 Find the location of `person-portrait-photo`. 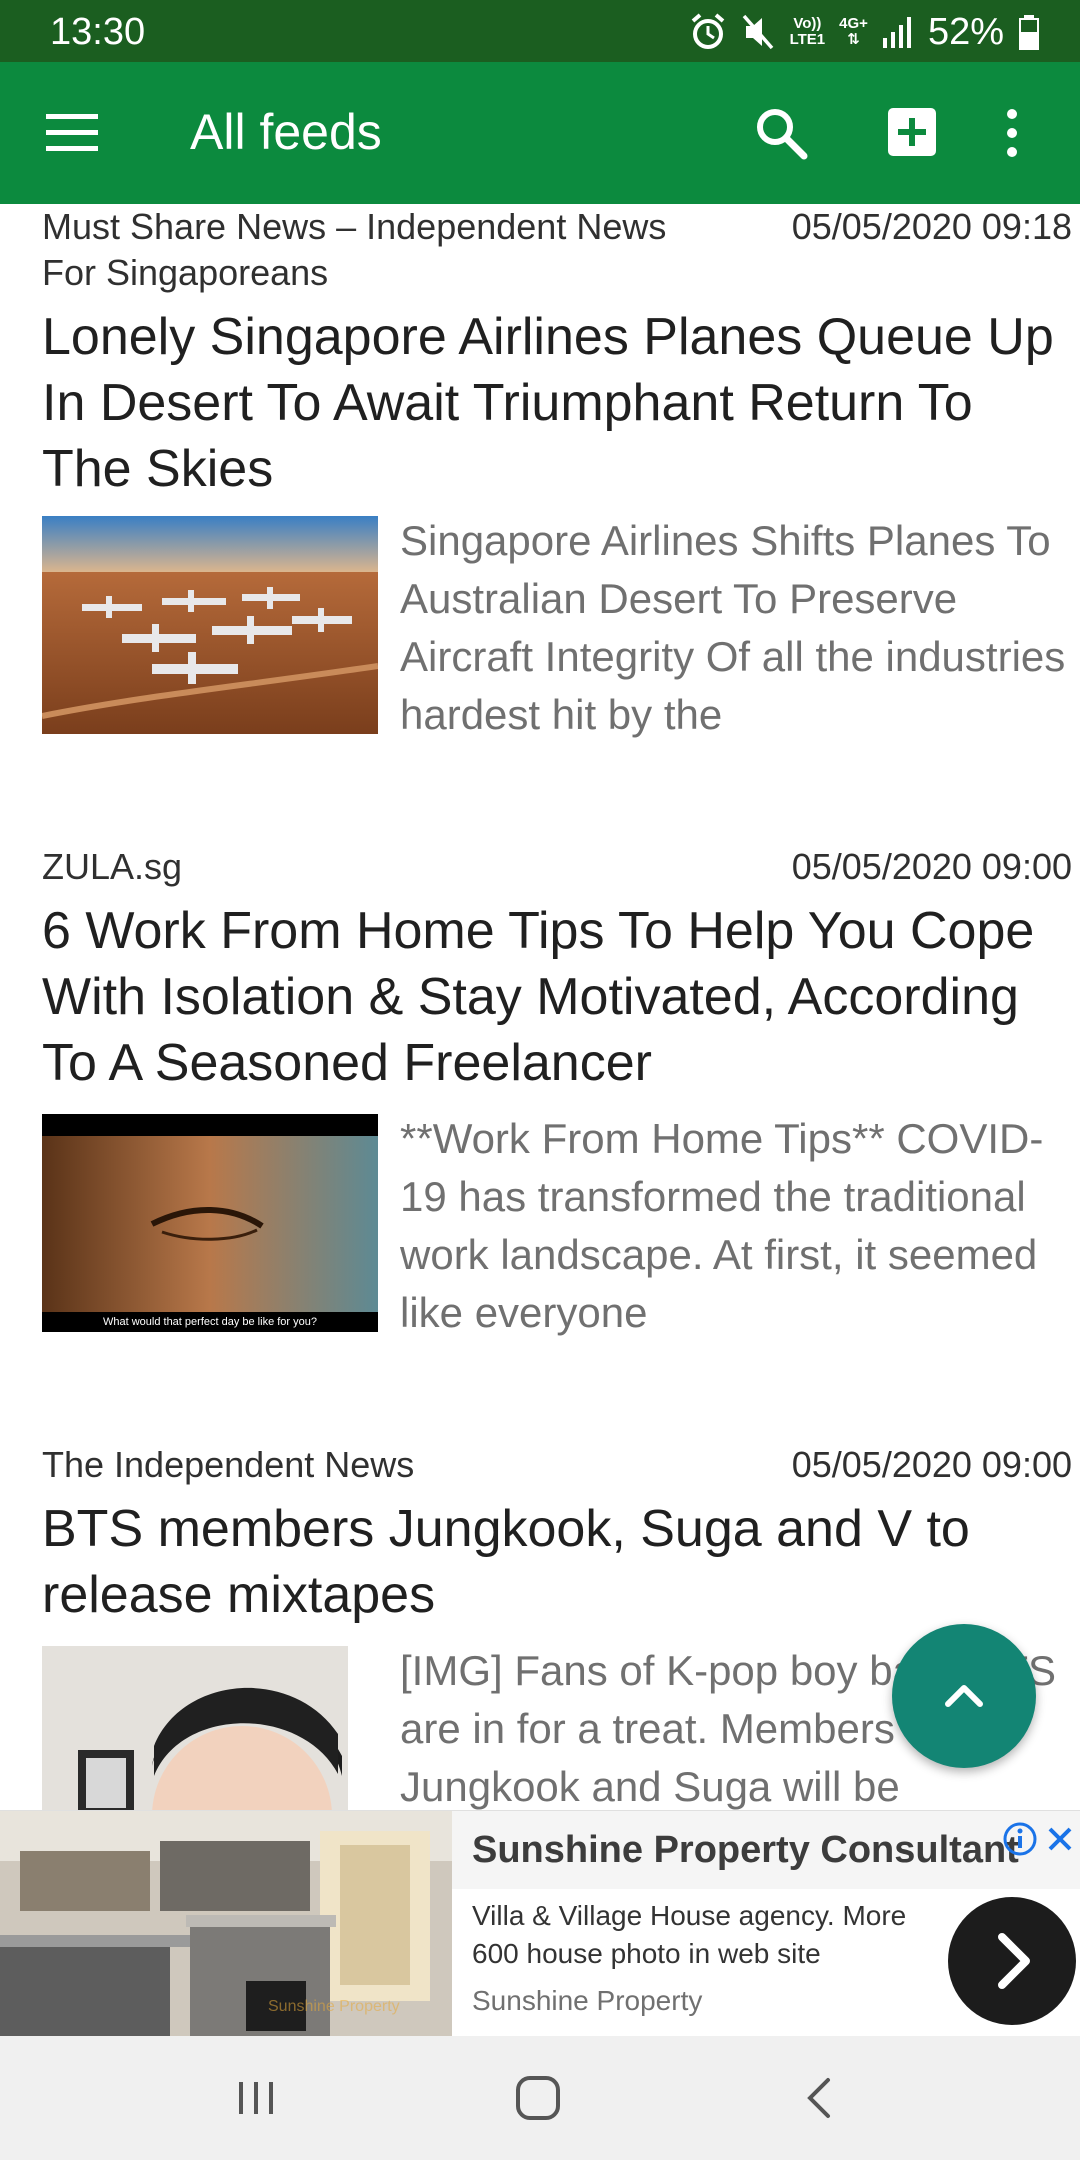

person-portrait-photo is located at coordinates (195, 1728).